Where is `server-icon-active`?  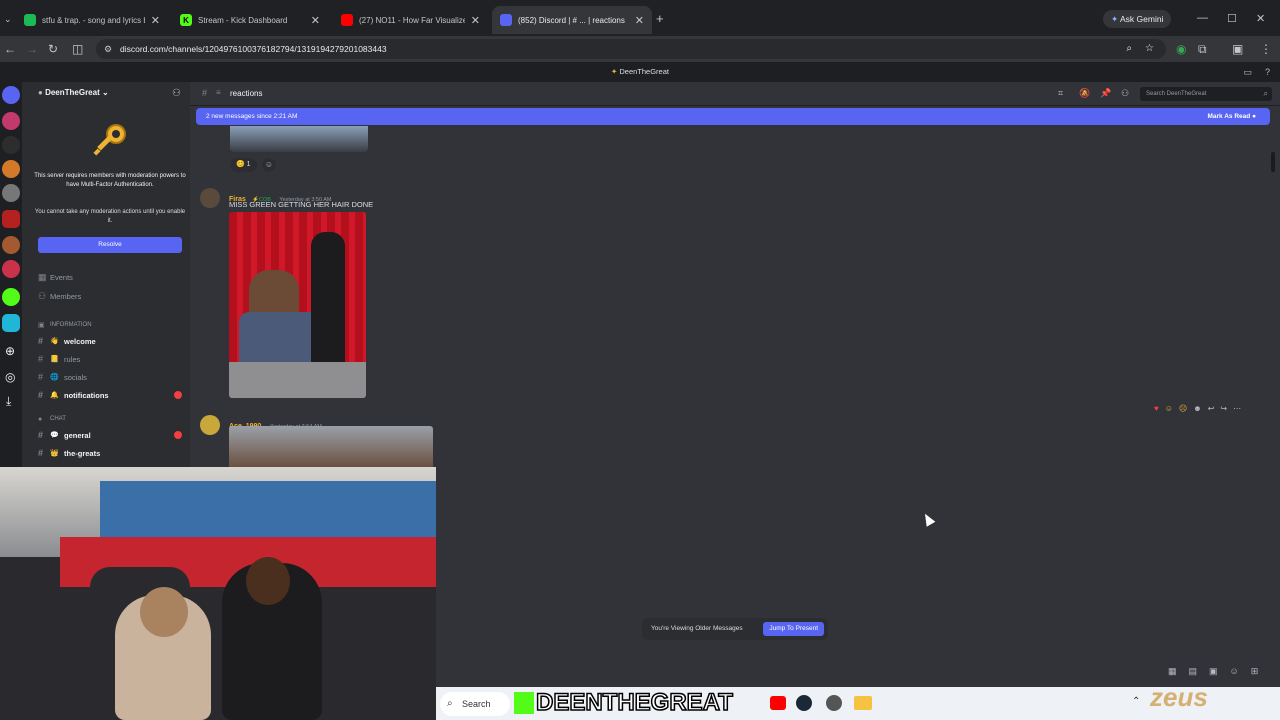 server-icon-active is located at coordinates (11, 219).